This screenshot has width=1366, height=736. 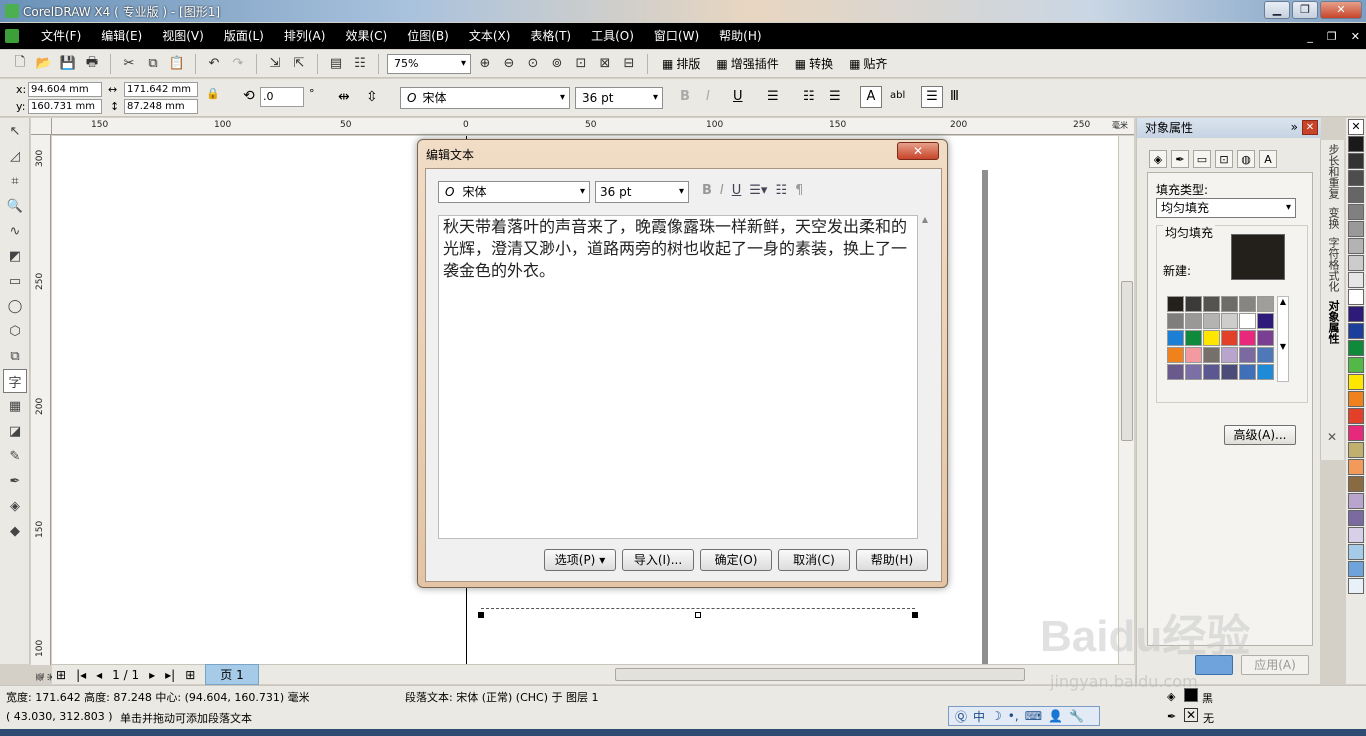 What do you see at coordinates (514, 192) in the screenshot?
I see `dialog-font-select: O 宋体` at bounding box center [514, 192].